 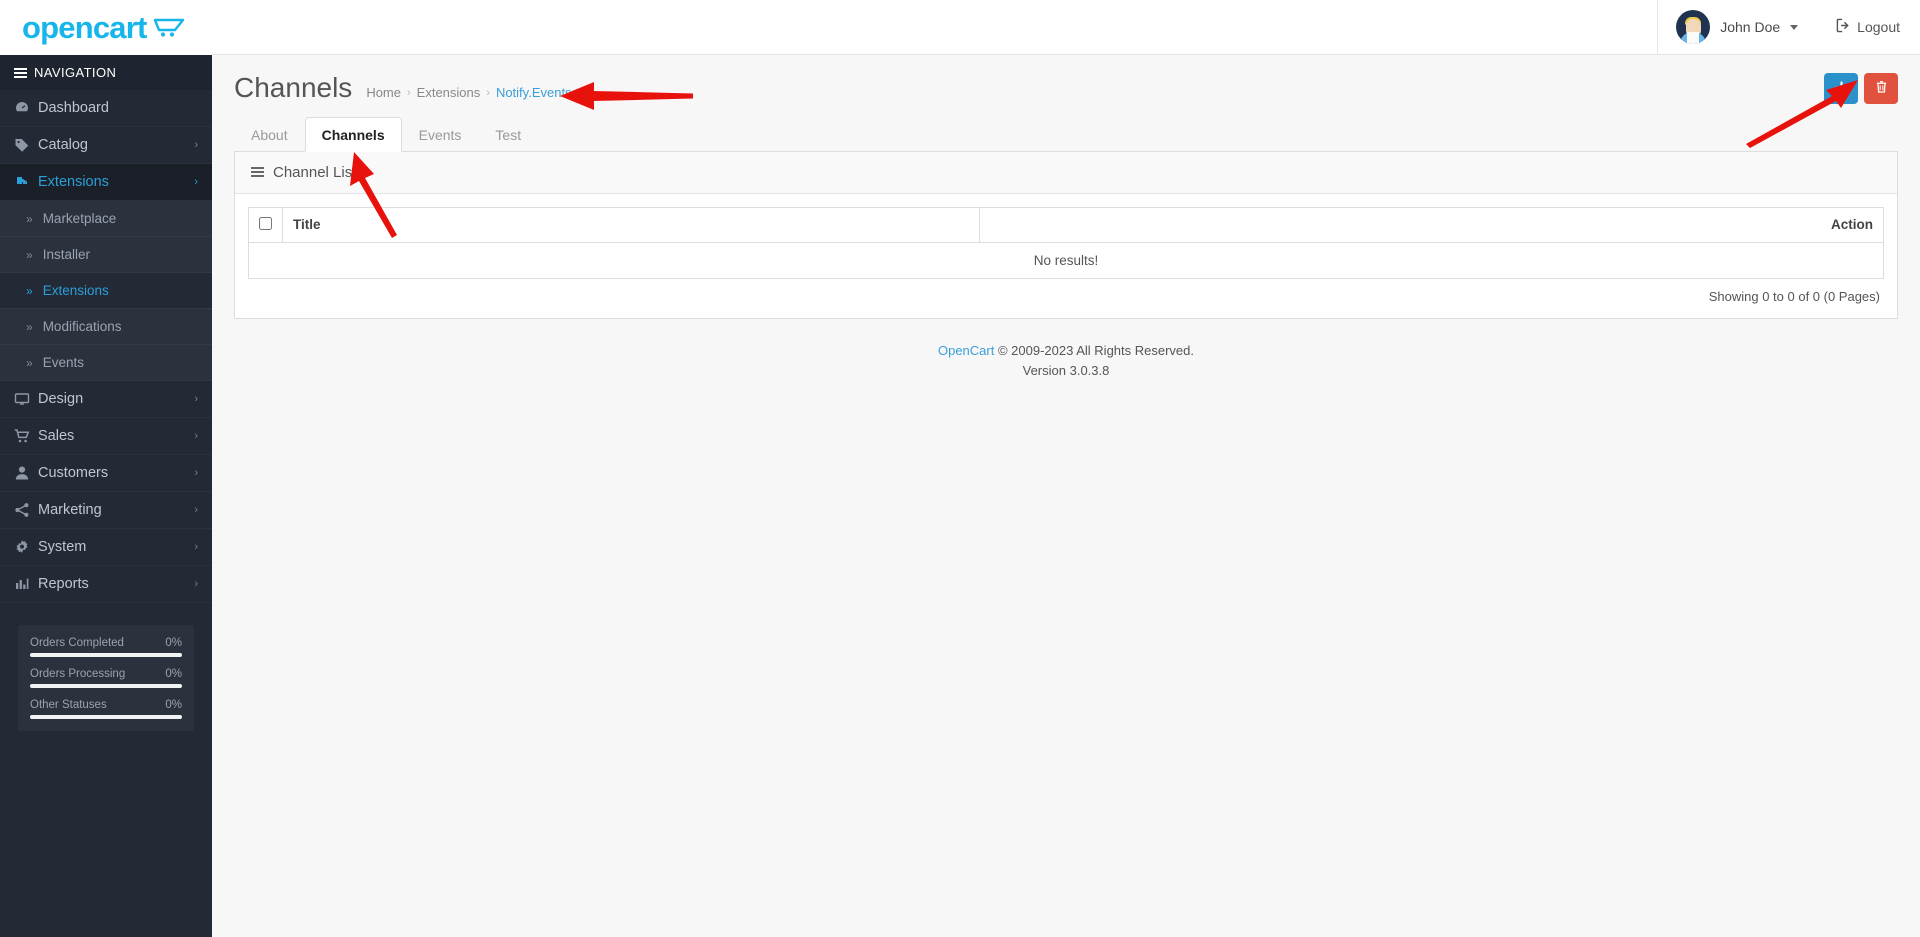 What do you see at coordinates (1066, 27) in the screenshot?
I see `top-bar: John Doe Logout` at bounding box center [1066, 27].